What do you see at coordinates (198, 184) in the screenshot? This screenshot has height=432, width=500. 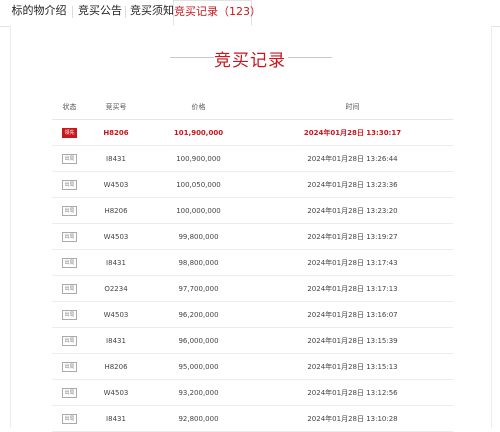 I see `price-cell: 100,050,000` at bounding box center [198, 184].